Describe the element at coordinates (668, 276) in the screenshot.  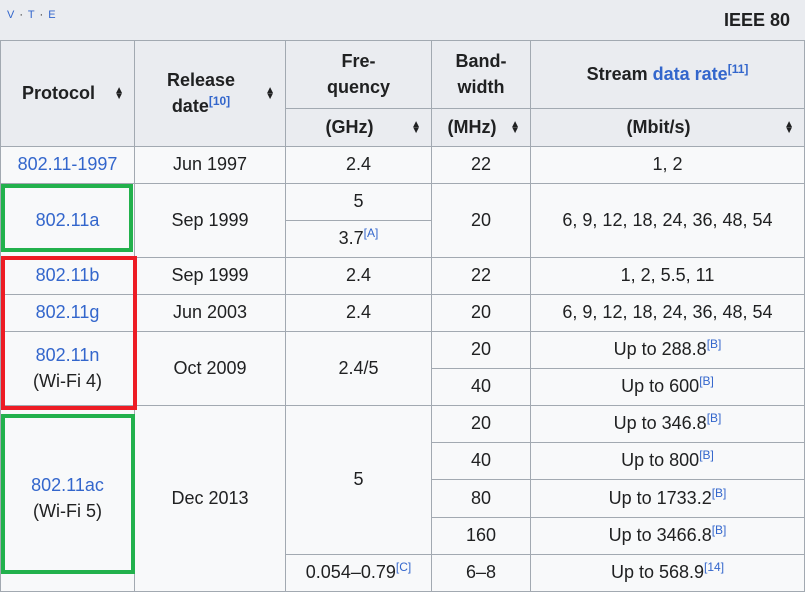
I see `data-rate-cell: 1, 2, 5.5, 11` at that location.